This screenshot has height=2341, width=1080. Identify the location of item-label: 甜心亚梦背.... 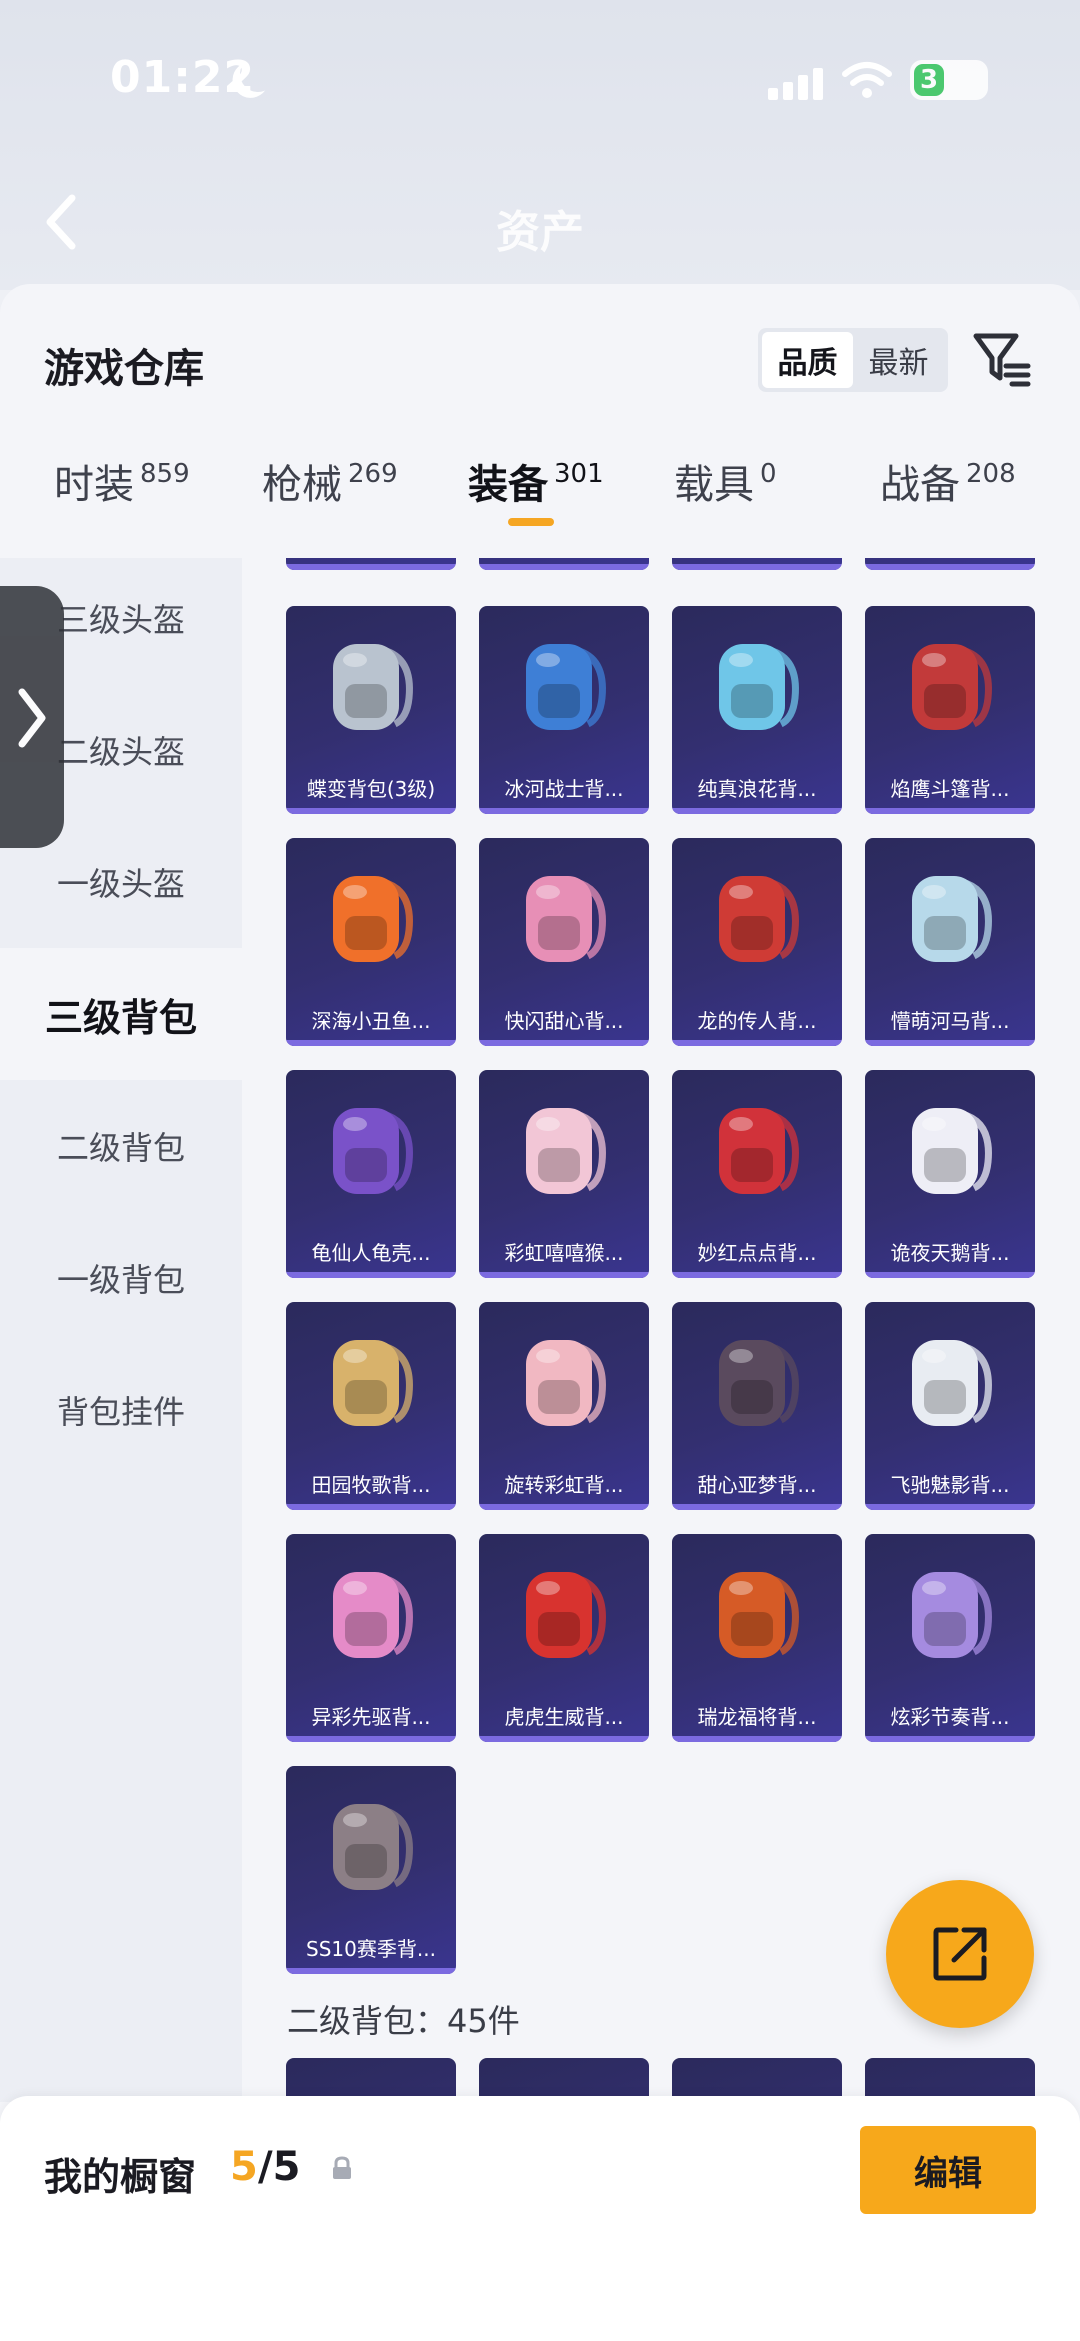
(757, 1485).